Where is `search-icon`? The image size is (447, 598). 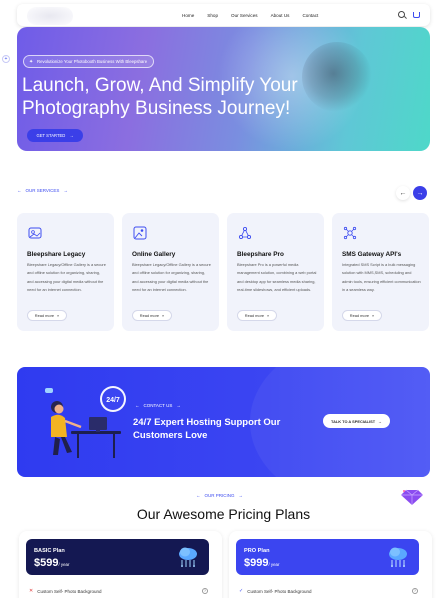
search-icon is located at coordinates (401, 14).